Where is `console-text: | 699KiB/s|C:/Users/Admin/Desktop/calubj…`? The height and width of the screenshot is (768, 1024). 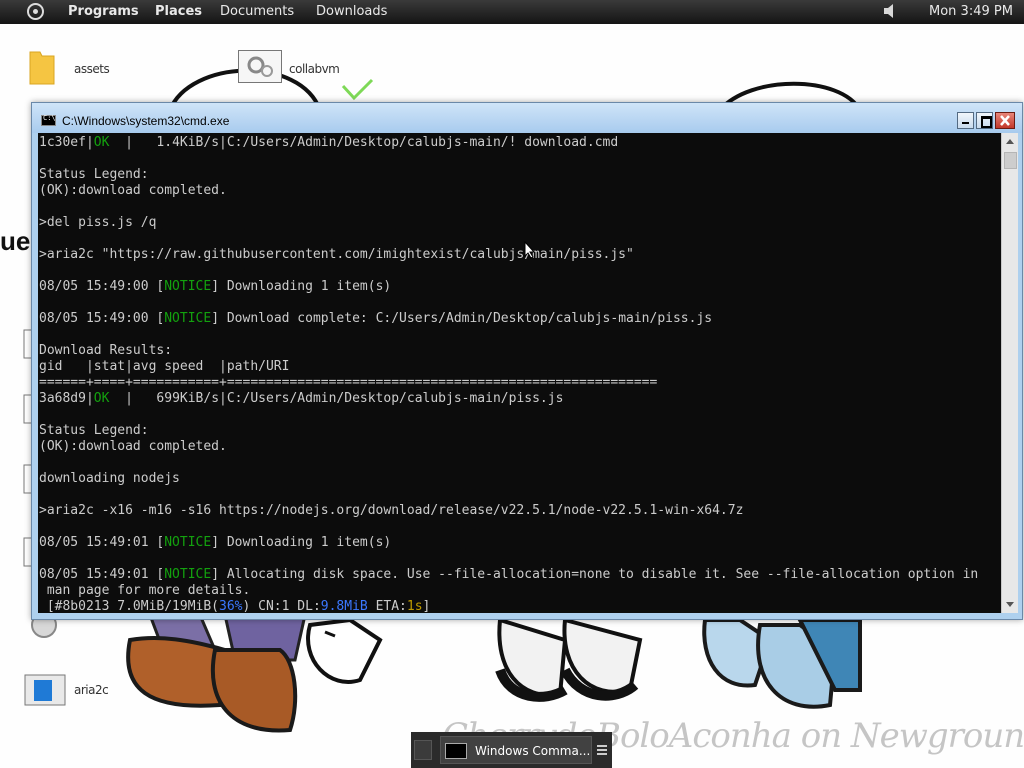 console-text: | 699KiB/s|C:/Users/Admin/Desktop/calubj… is located at coordinates (336, 398).